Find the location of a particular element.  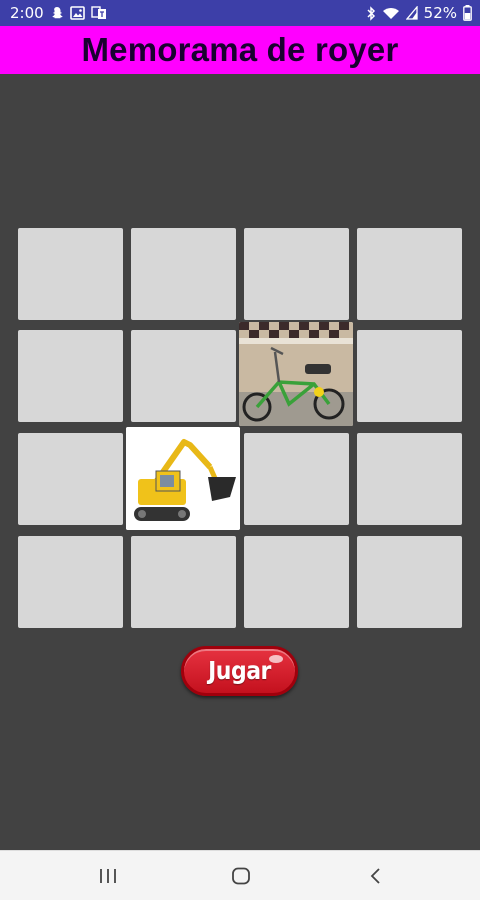

button-shine is located at coordinates (276, 659).